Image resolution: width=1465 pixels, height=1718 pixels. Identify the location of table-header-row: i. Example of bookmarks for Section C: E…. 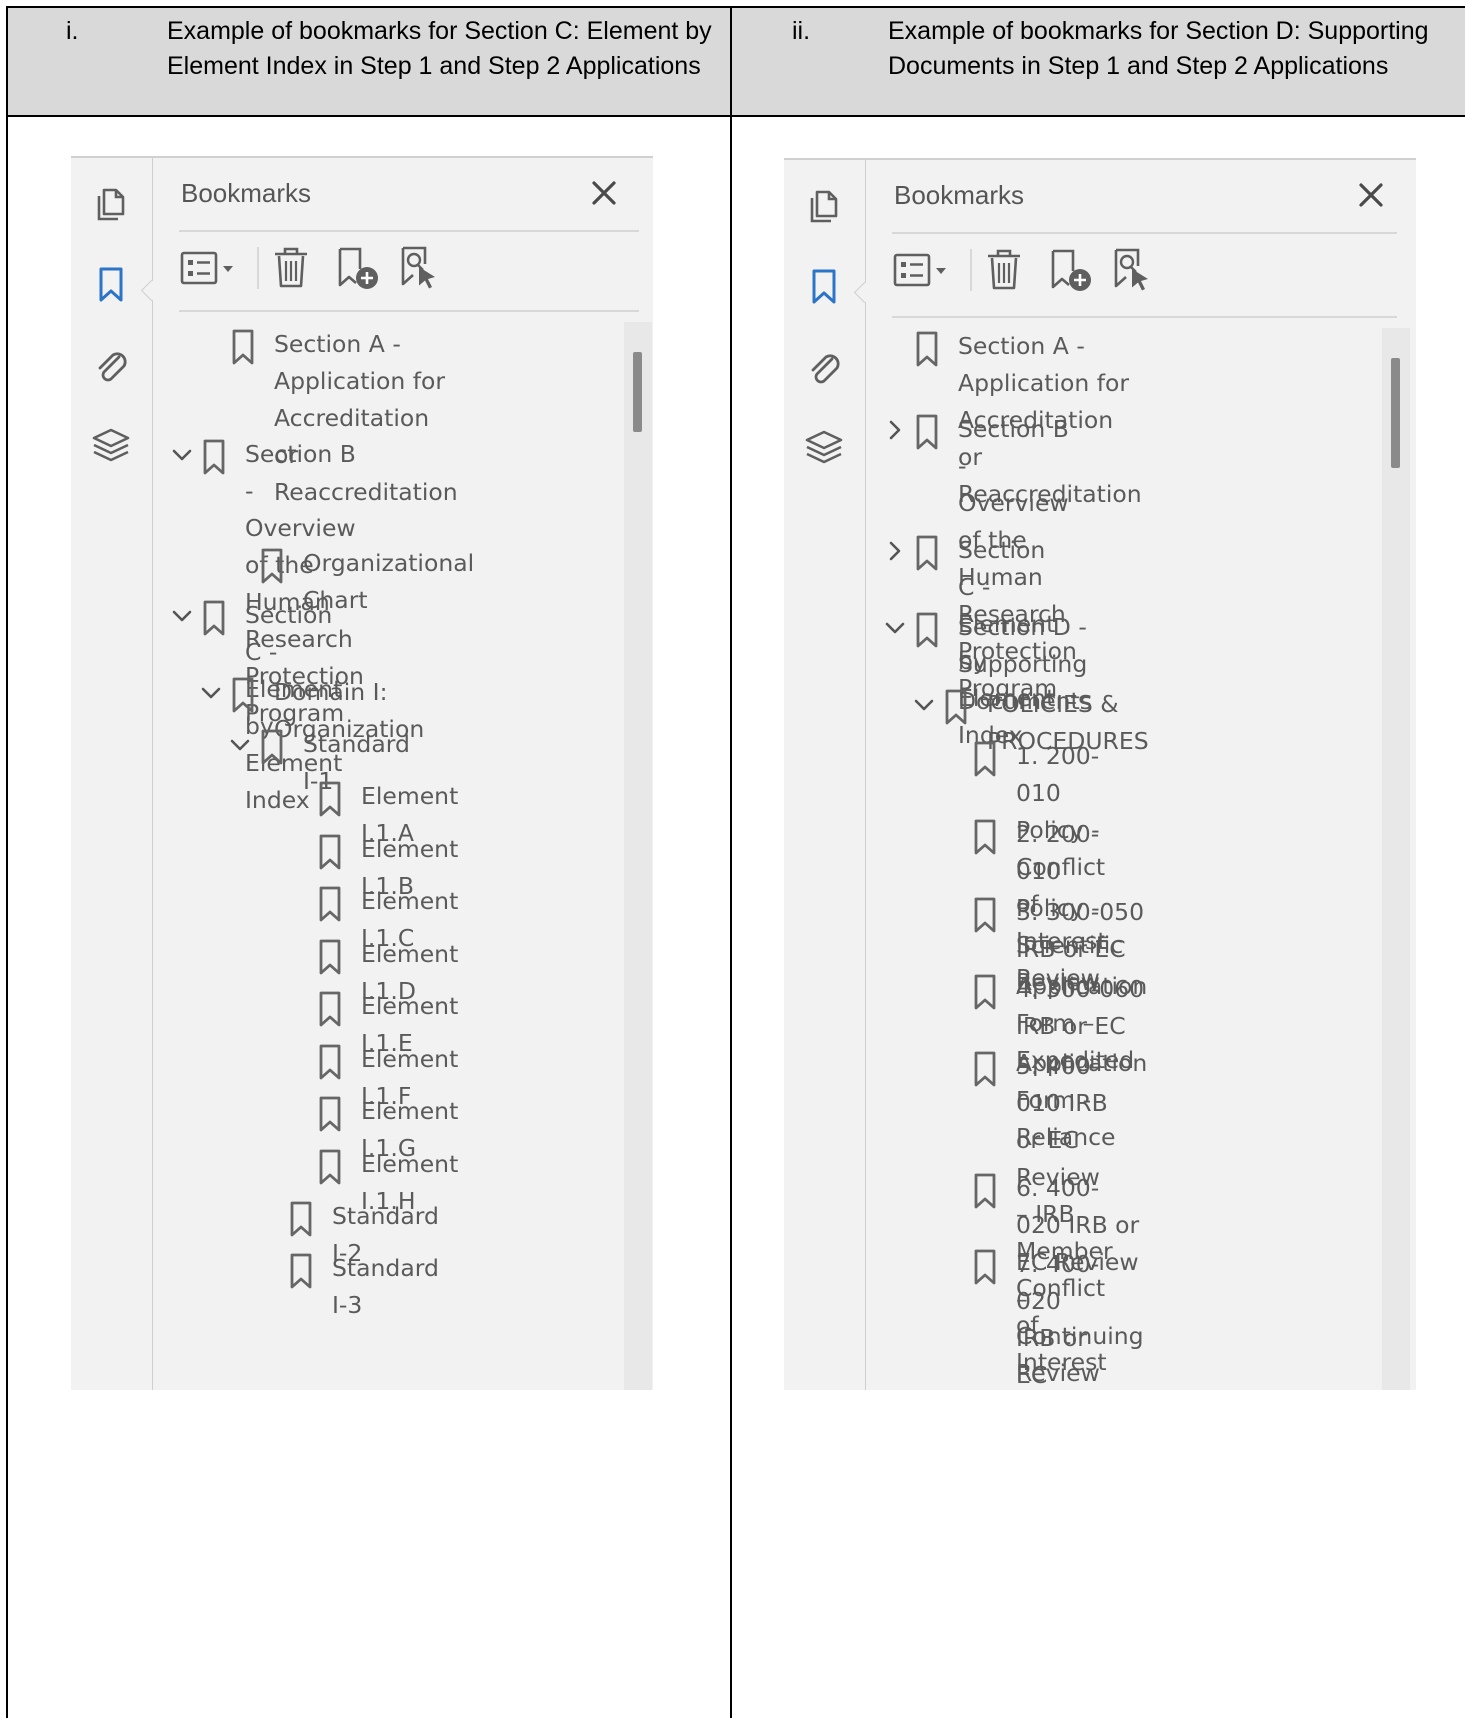
(736, 62).